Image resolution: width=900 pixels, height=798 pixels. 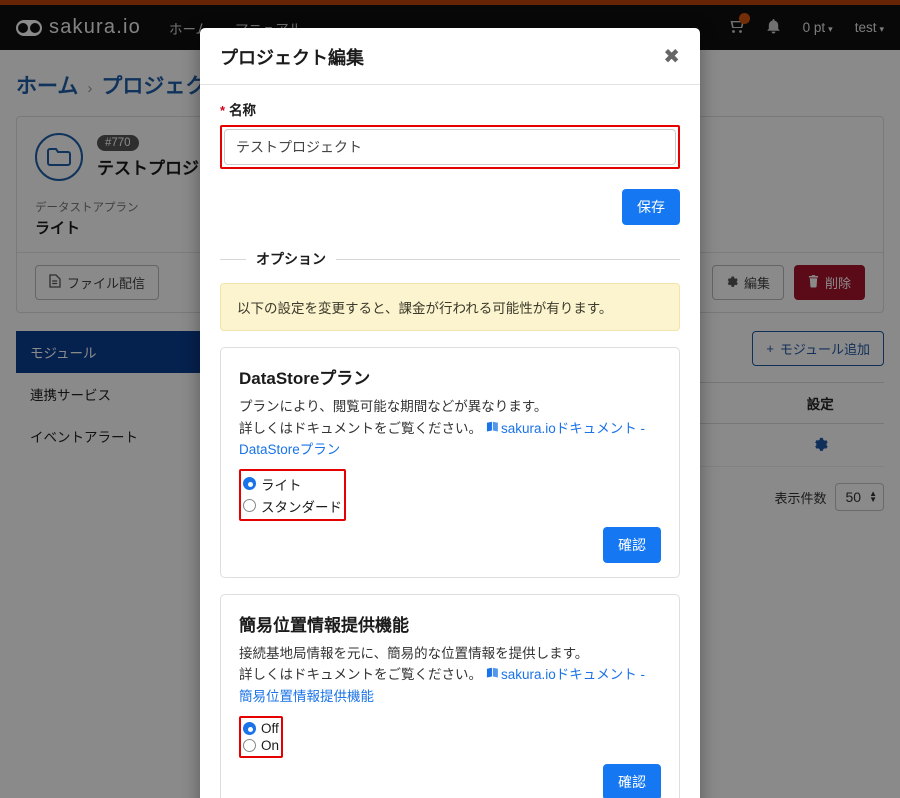 I want to click on radio-light-label: ライト, so click(x=281, y=485).